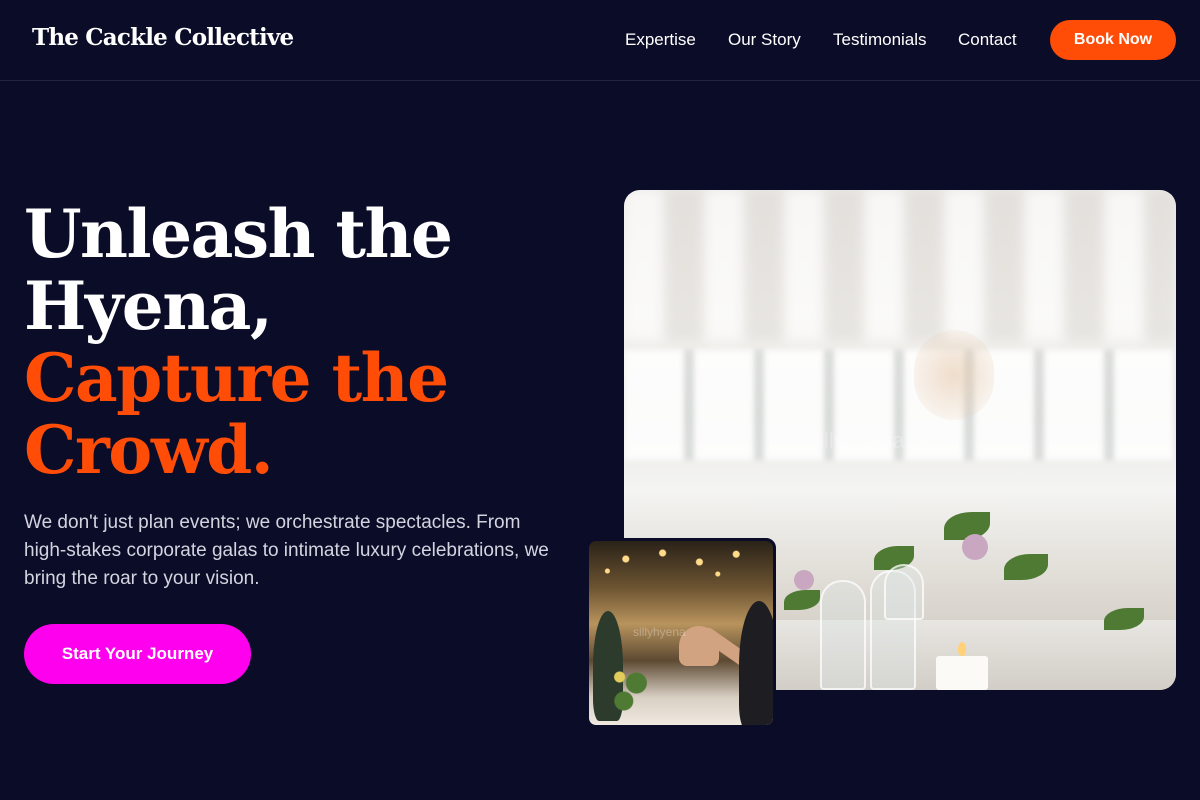 The image size is (1200, 800). I want to click on headline-line-1: Unleash the, so click(238, 234).